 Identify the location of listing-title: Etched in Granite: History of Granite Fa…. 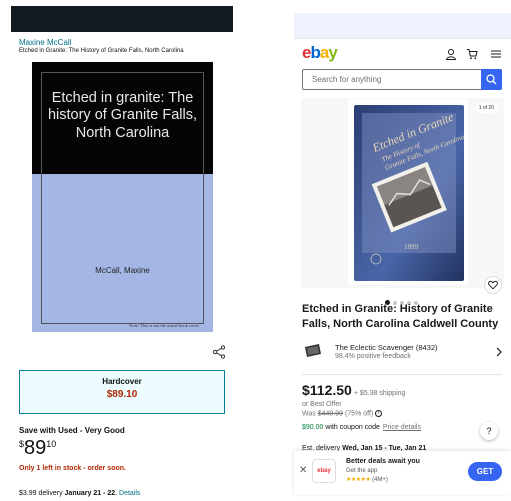
(400, 316).